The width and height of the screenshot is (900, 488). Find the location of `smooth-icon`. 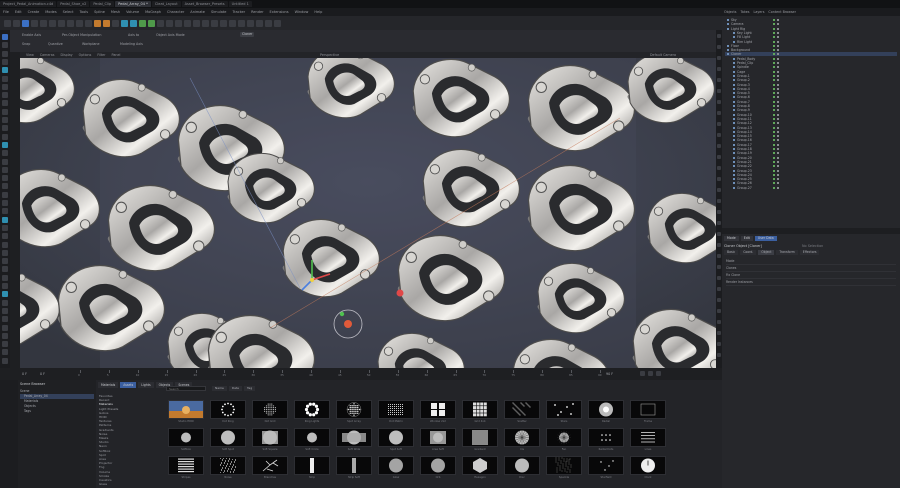

smooth-icon is located at coordinates (5, 203).